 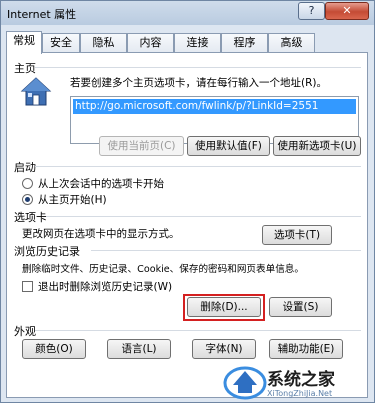 What do you see at coordinates (291, 43) in the screenshot?
I see `tab-advanced: 高级` at bounding box center [291, 43].